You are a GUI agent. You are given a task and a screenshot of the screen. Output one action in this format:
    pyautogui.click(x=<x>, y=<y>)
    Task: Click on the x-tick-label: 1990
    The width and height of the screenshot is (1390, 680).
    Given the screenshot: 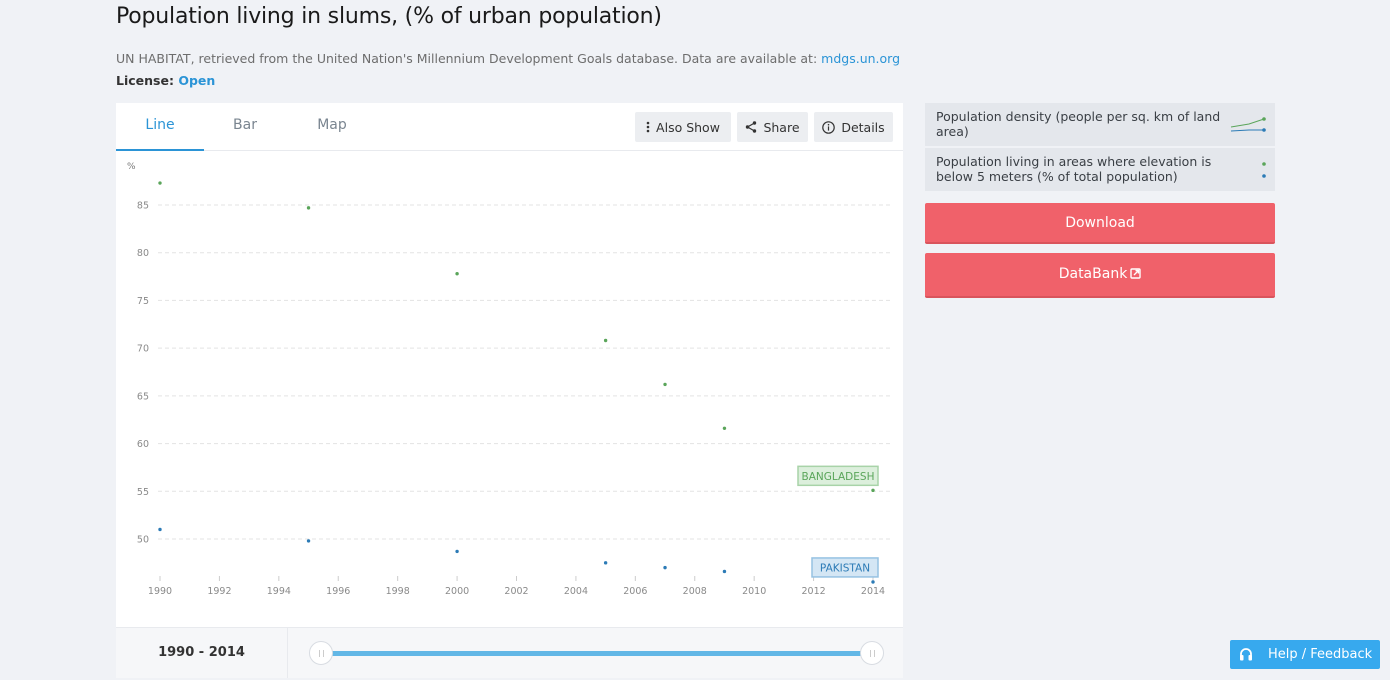 What is the action you would take?
    pyautogui.click(x=160, y=591)
    